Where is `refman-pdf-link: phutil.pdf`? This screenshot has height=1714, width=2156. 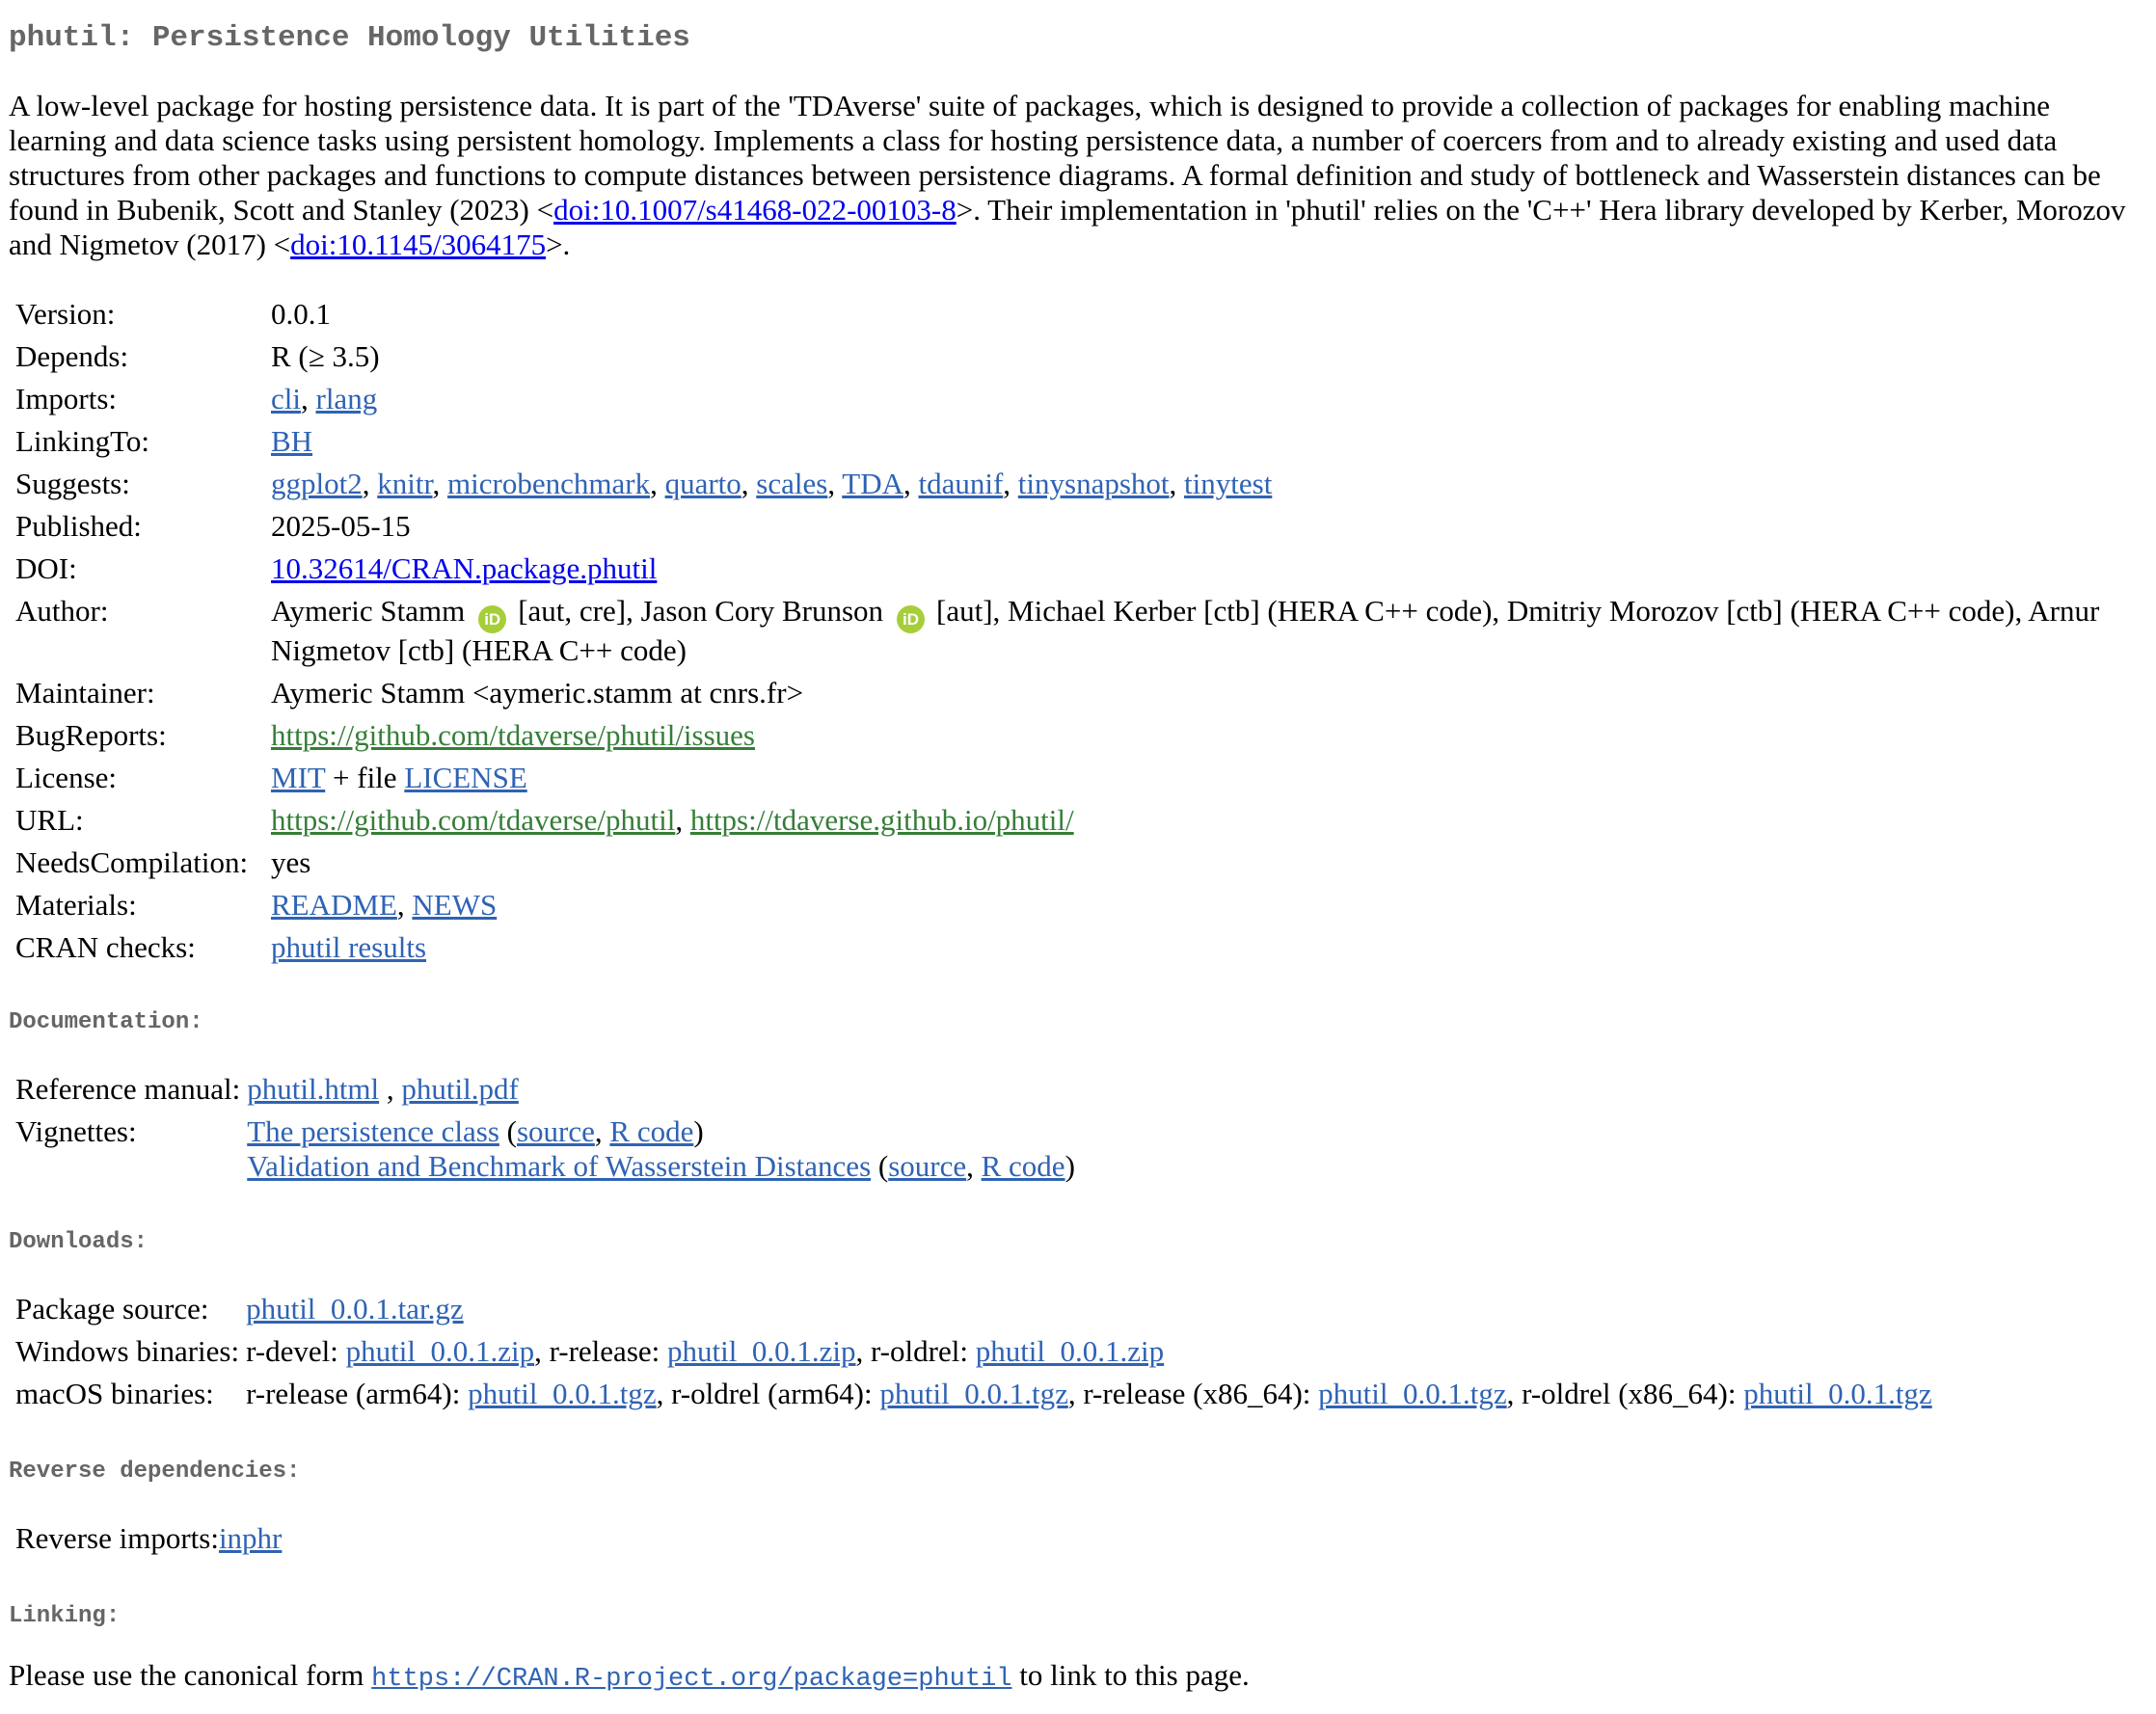
refman-pdf-link: phutil.pdf is located at coordinates (459, 1089).